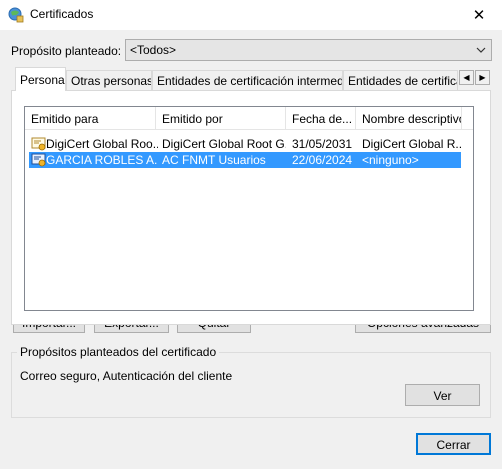  Describe the element at coordinates (153, 50) in the screenshot. I see `purpose-selected-value: <Todos>` at that location.